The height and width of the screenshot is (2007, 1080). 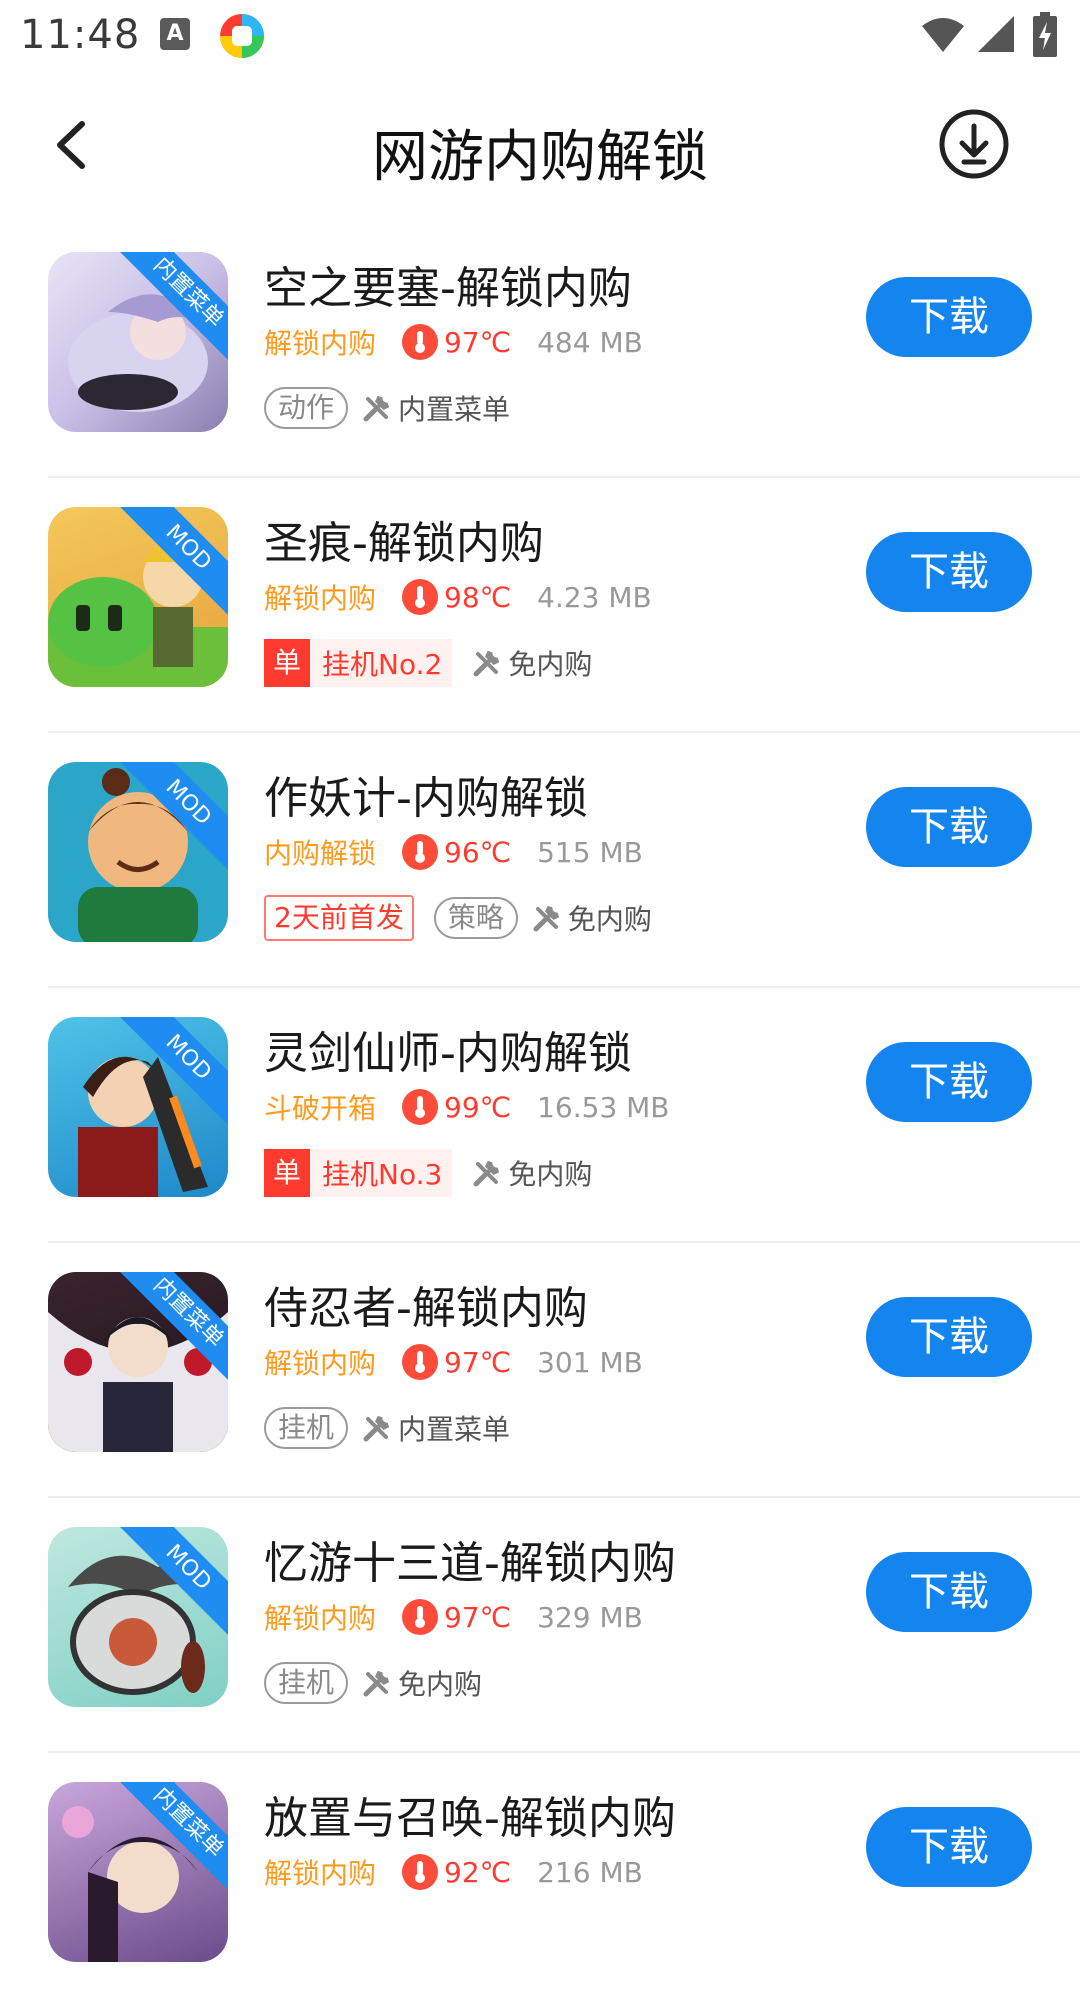 I want to click on tag-row: 挂机 免内购, so click(x=373, y=1683).